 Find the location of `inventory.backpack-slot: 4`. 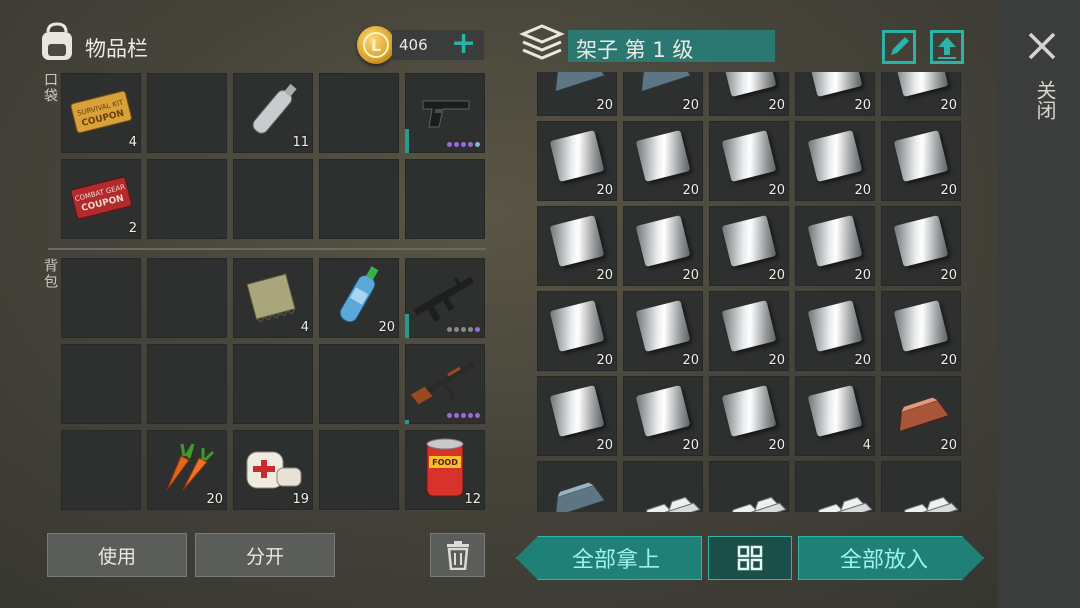

inventory.backpack-slot: 4 is located at coordinates (273, 298).